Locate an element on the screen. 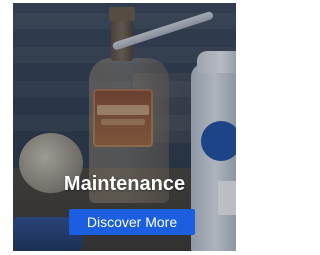  discover-more-button: Discover More is located at coordinates (132, 222).